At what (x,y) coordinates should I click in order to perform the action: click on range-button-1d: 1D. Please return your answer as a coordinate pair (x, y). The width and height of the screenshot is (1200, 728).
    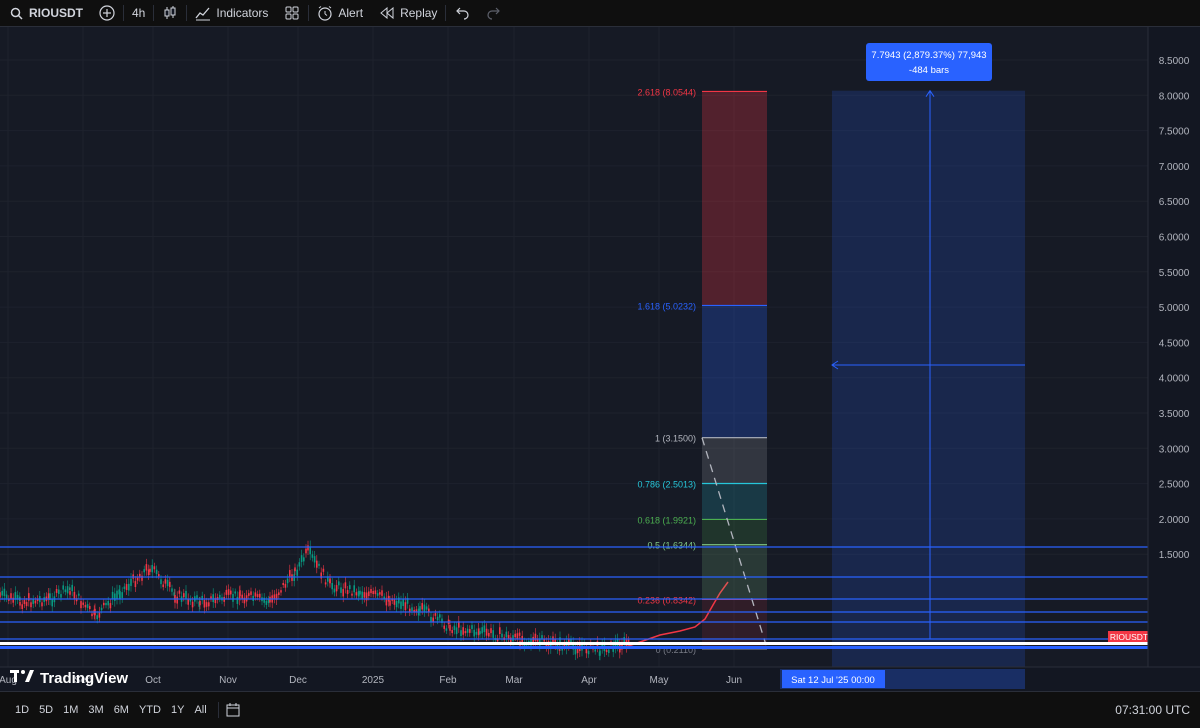
    Looking at the image, I should click on (22, 710).